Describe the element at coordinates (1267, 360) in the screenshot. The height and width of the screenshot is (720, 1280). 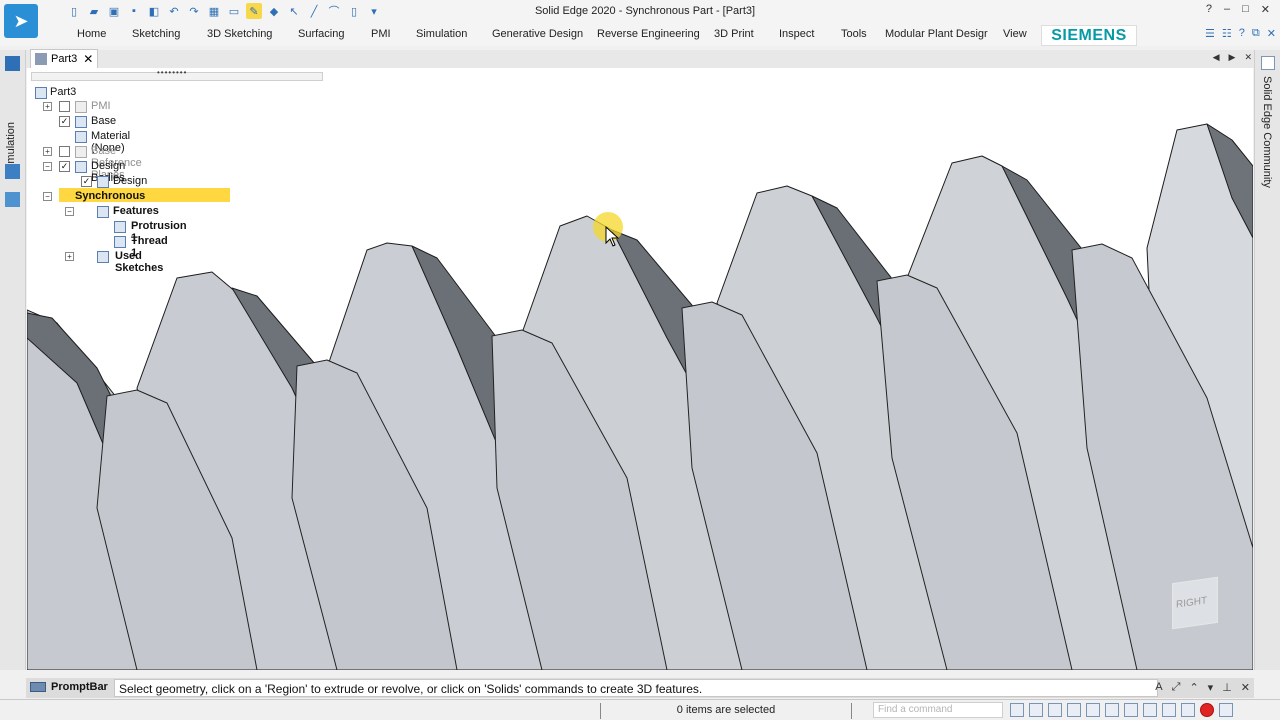
I see `right-docking-bar: Solid Edge Community` at that location.